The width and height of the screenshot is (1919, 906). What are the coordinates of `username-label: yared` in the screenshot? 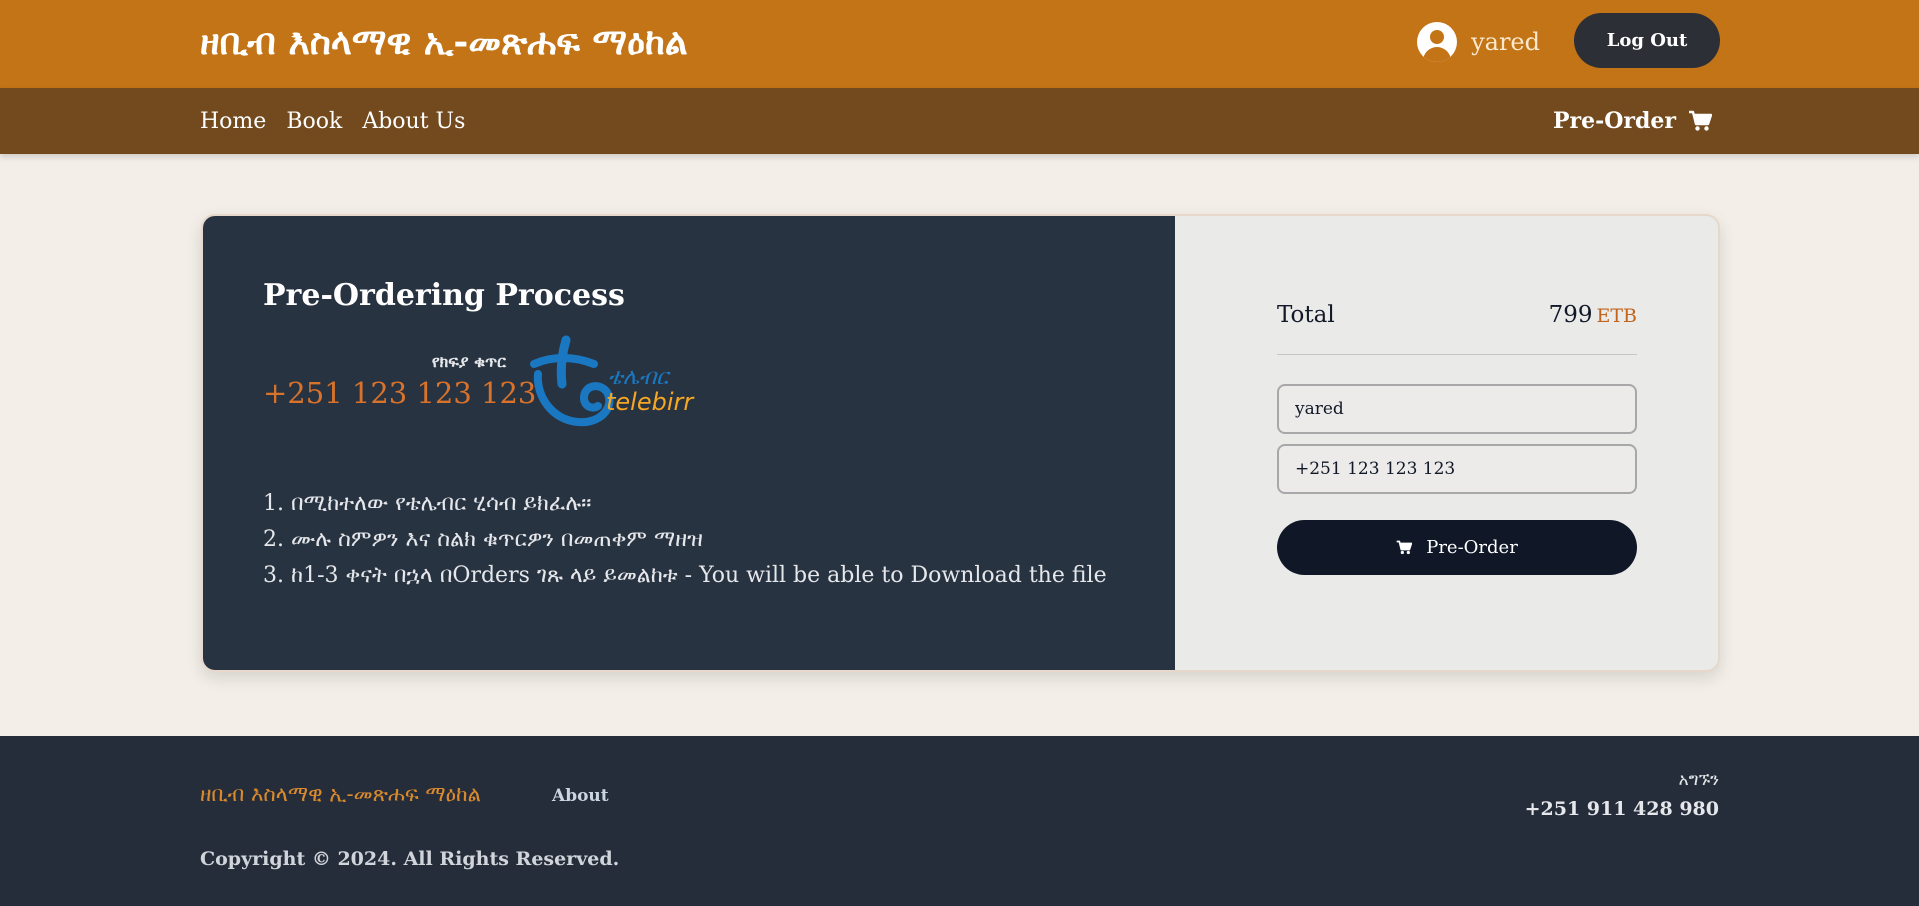 It's located at (1505, 42).